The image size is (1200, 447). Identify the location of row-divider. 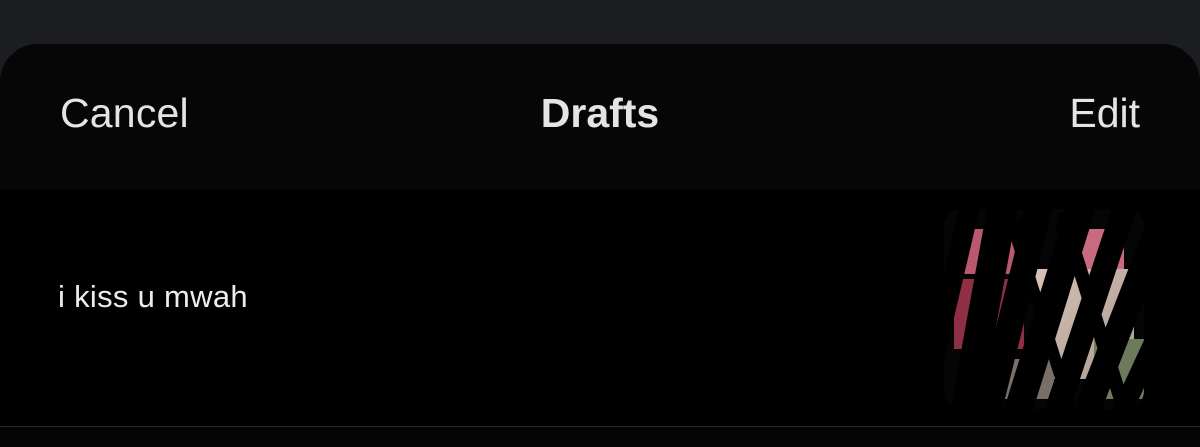
(600, 426).